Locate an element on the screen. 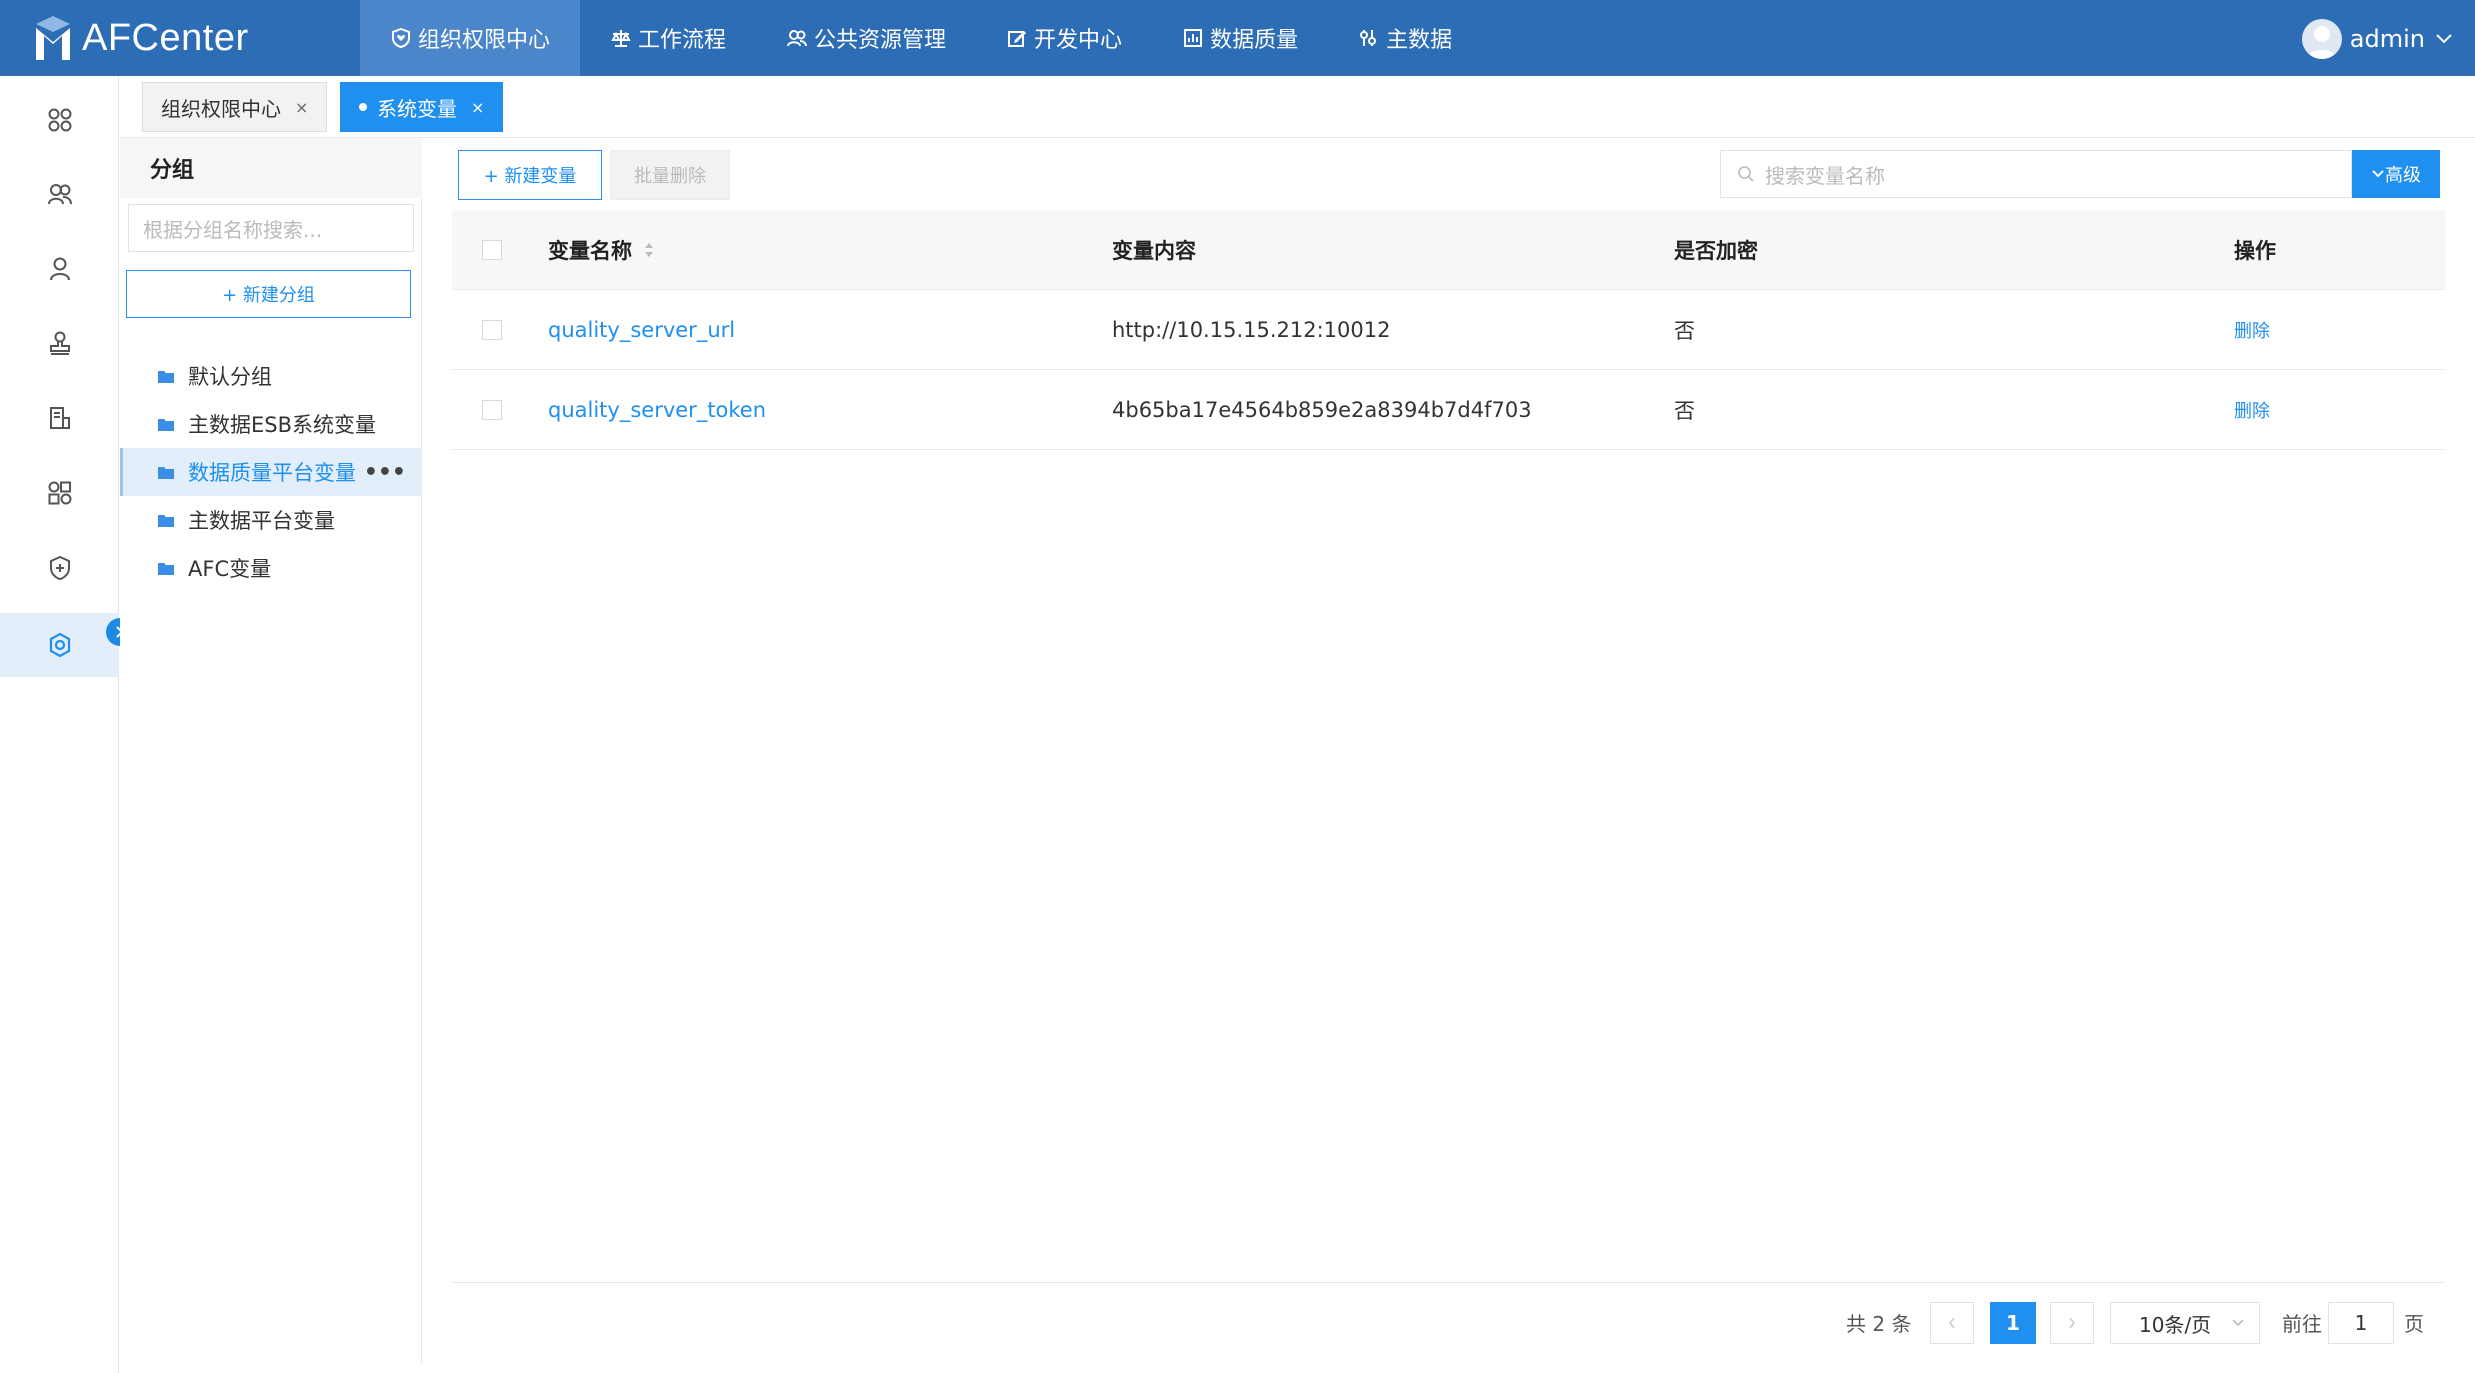 The image size is (2475, 1373). batch-delete-button: 批量删除 is located at coordinates (670, 175).